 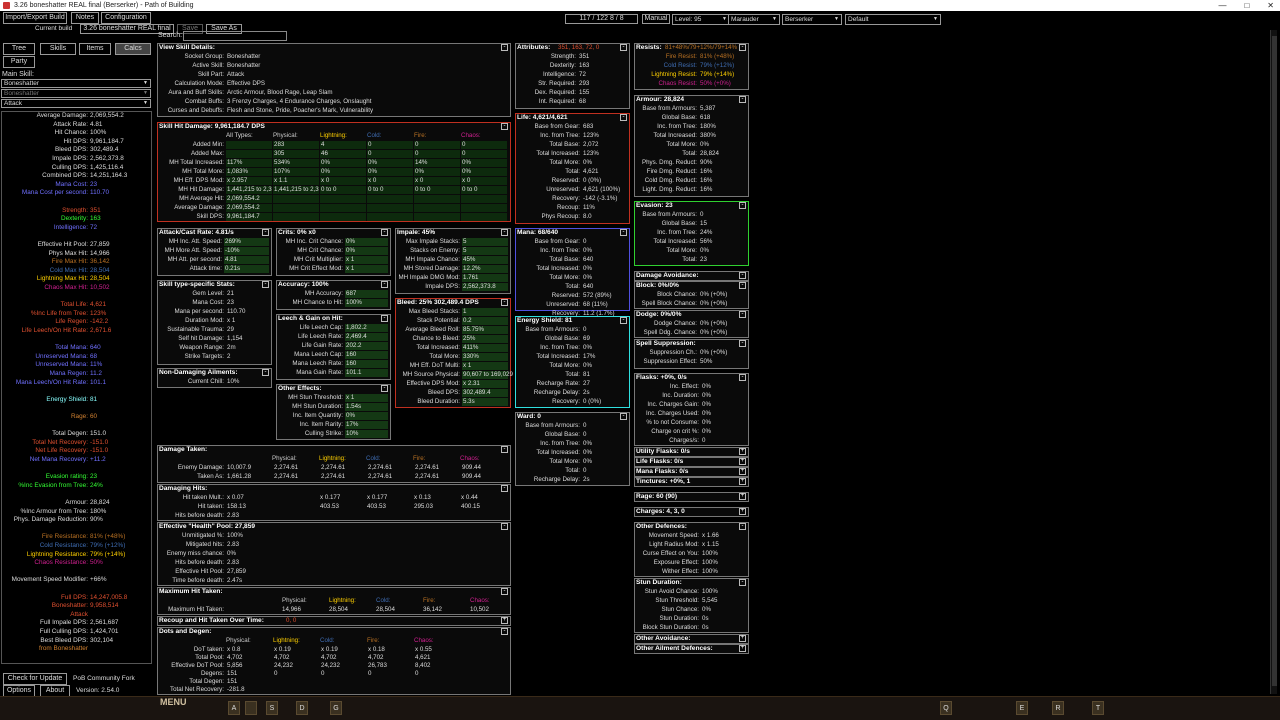 What do you see at coordinates (701, 19) in the screenshot?
I see `level-dropdown: Level: 95` at bounding box center [701, 19].